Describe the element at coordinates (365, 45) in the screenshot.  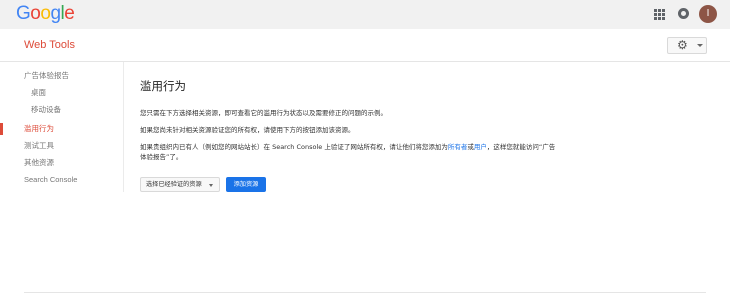
I see `app-bar: Web Tools ⚙` at that location.